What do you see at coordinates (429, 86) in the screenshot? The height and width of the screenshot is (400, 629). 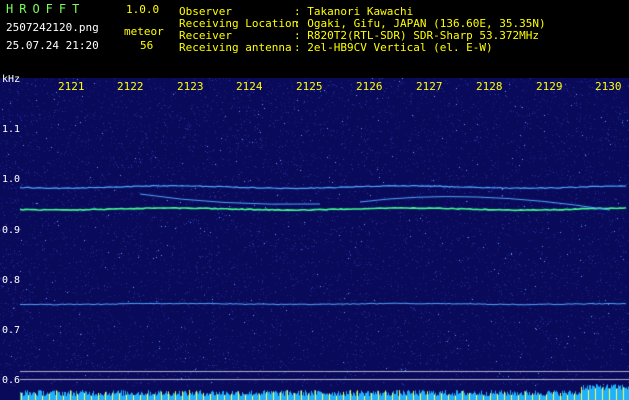 I see `time-tick: 2127` at bounding box center [429, 86].